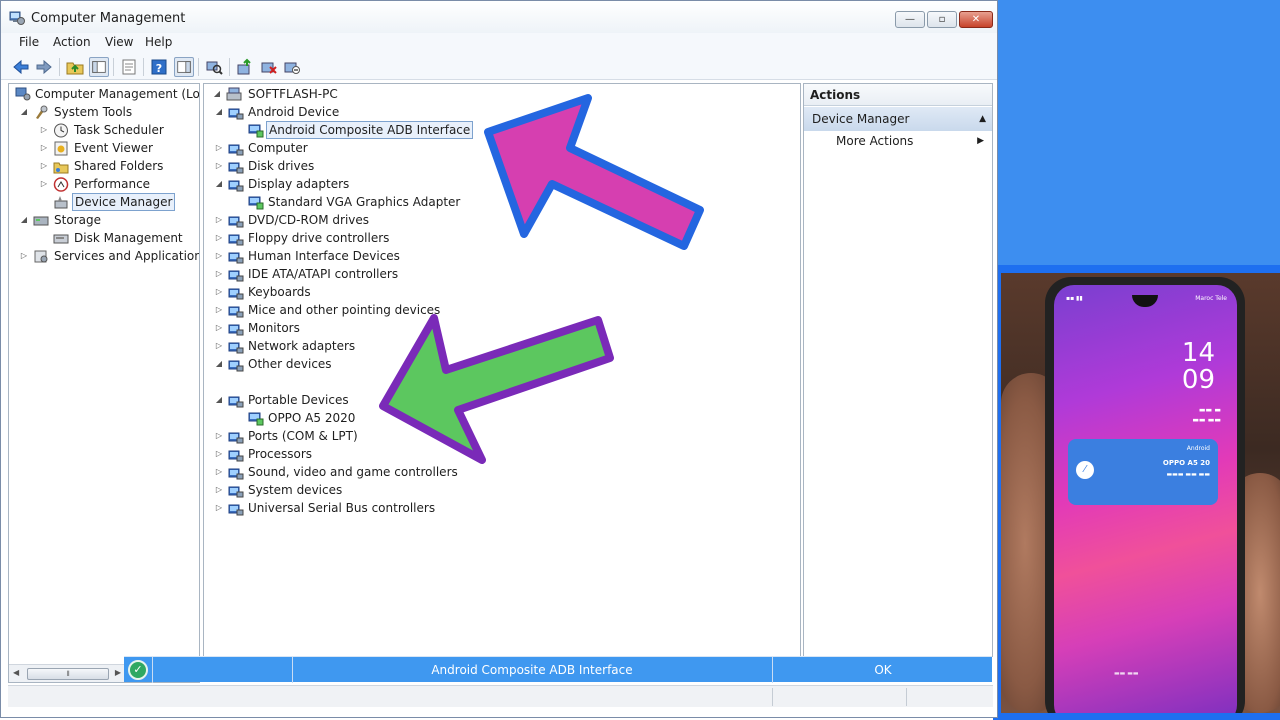 This screenshot has height=720, width=1280. Describe the element at coordinates (982, 119) in the screenshot. I see `collapse-up-icon: ▲` at that location.